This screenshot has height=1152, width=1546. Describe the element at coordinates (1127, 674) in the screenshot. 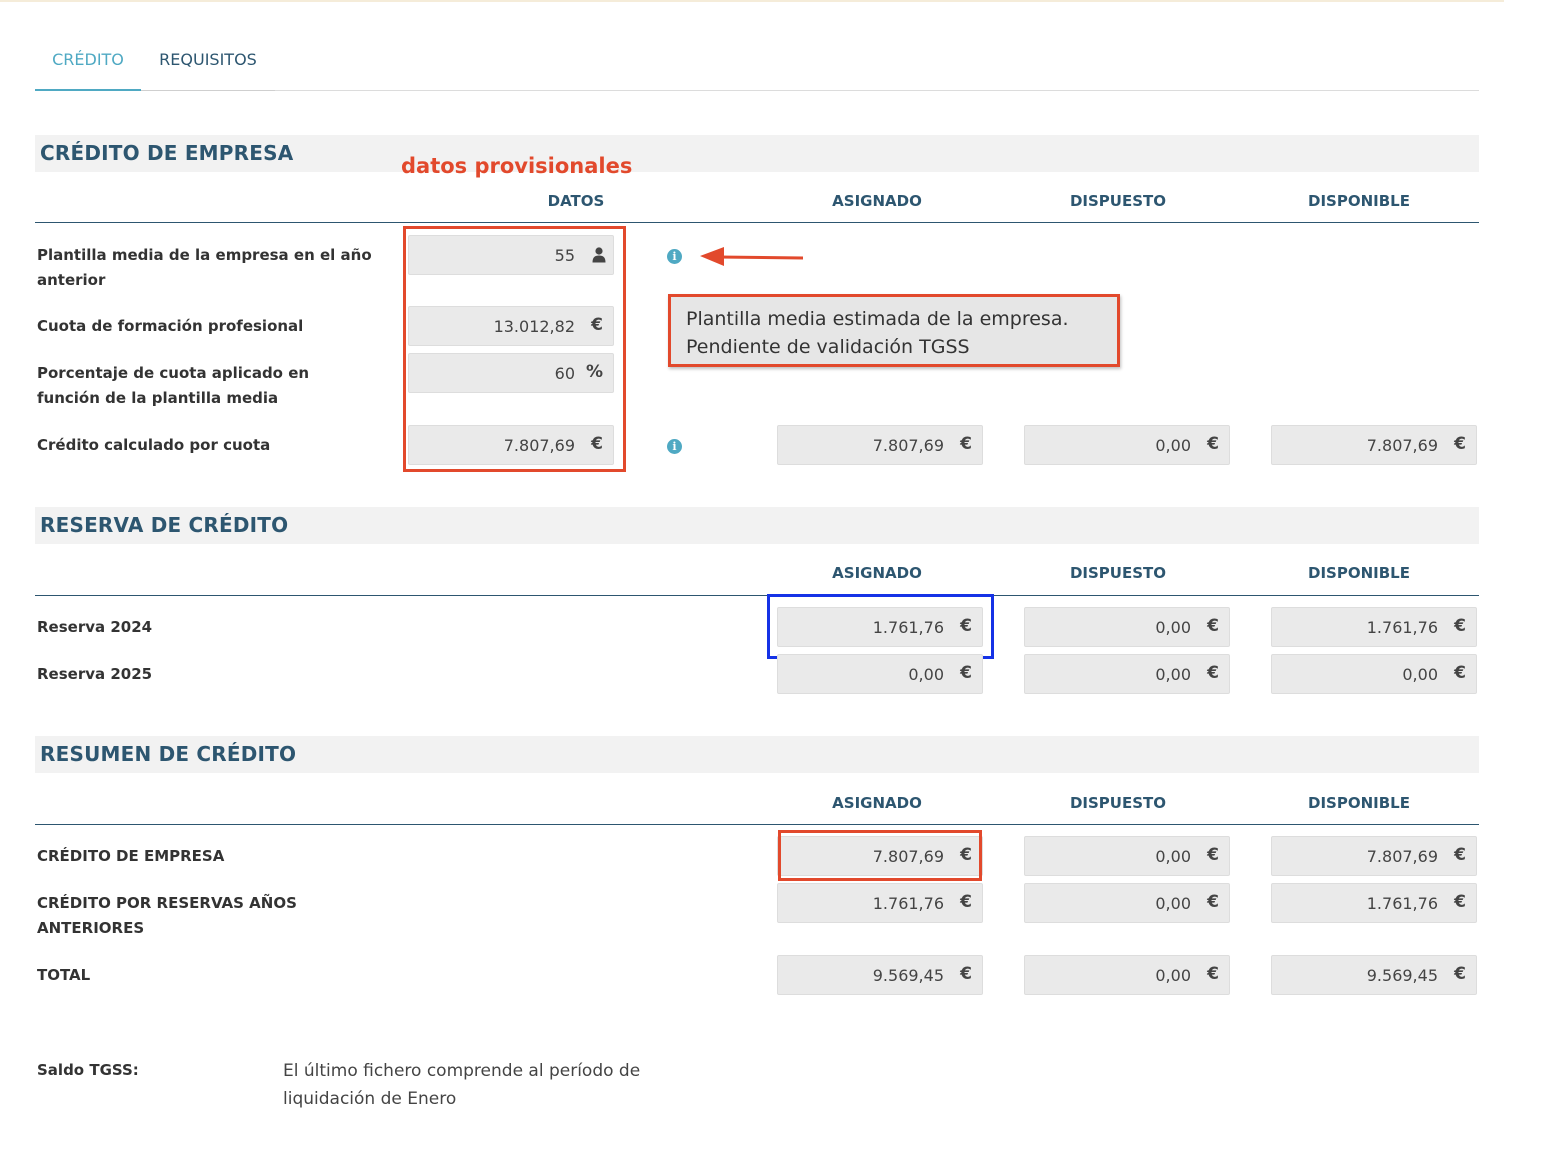

I see `field-reserva-2025-dispuesto: 0,00 €` at that location.